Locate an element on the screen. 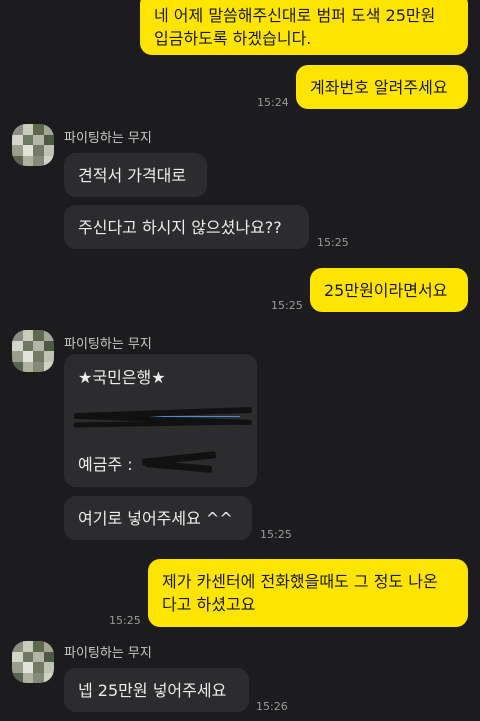 The height and width of the screenshot is (721, 480). message-text: 입금하도록 하겠습니다. is located at coordinates (233, 38).